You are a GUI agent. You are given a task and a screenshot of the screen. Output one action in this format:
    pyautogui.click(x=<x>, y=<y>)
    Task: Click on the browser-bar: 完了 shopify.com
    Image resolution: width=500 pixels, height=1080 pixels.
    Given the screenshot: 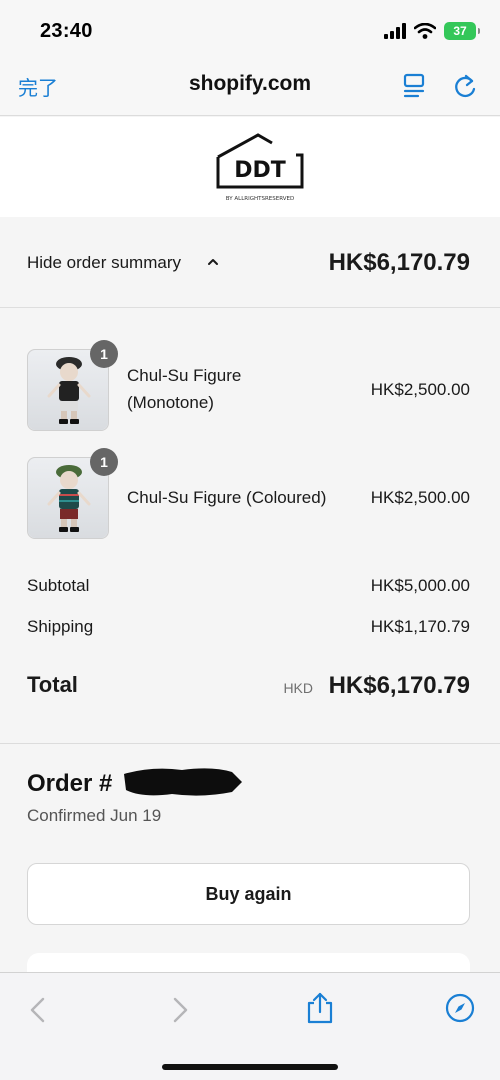 What is the action you would take?
    pyautogui.click(x=250, y=87)
    